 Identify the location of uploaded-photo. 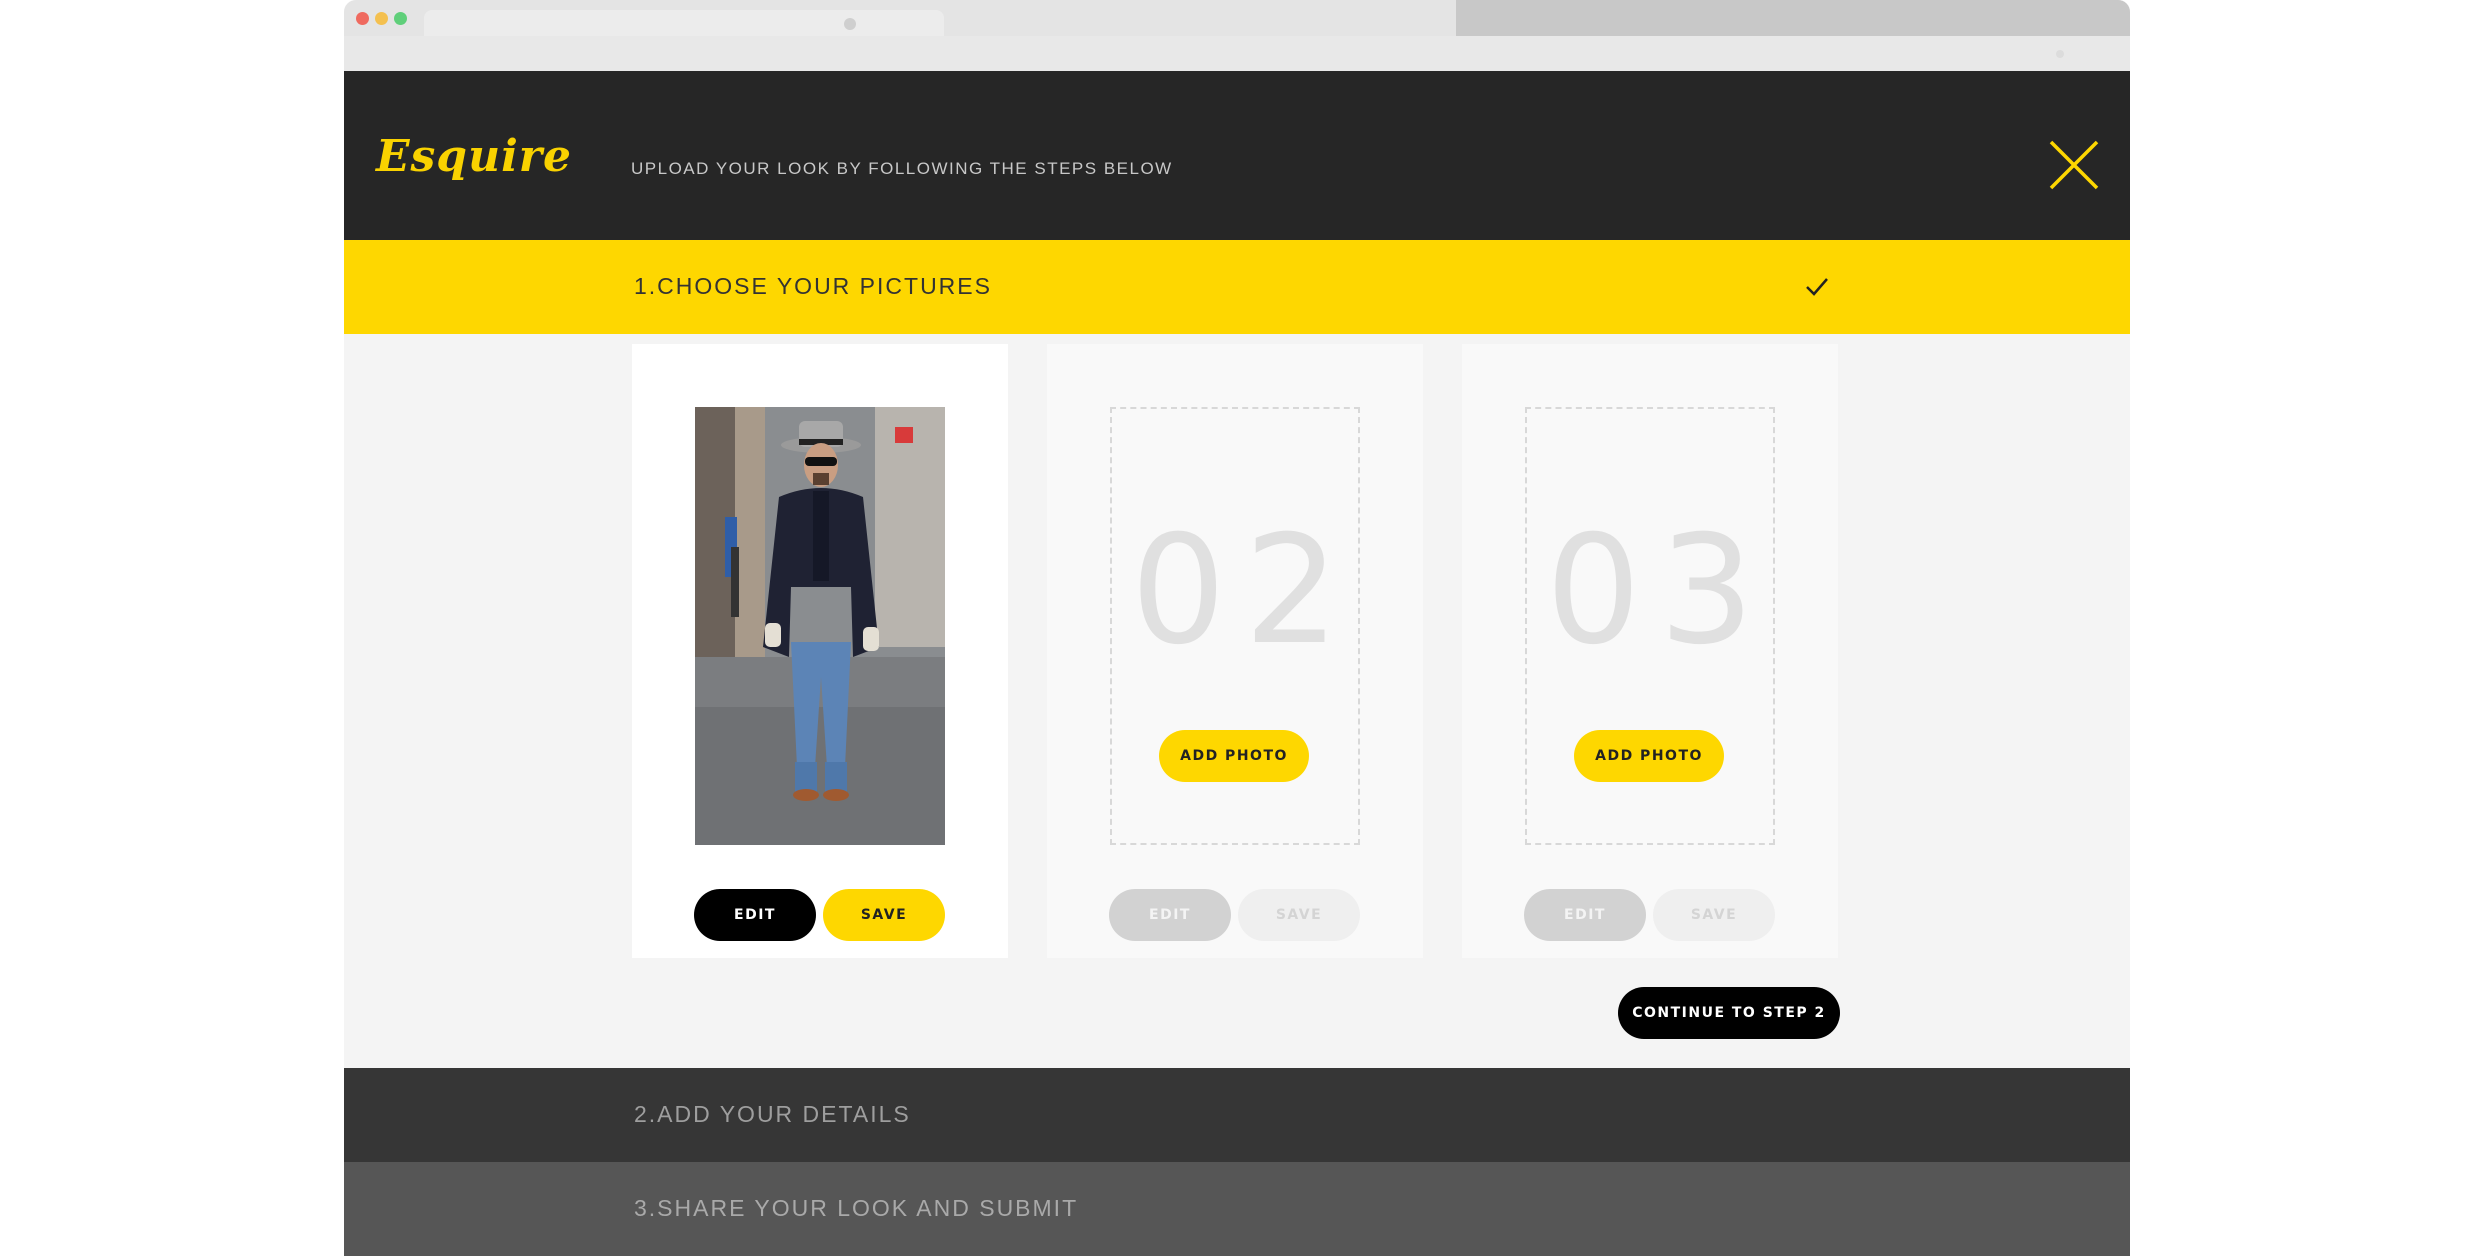
(820, 626).